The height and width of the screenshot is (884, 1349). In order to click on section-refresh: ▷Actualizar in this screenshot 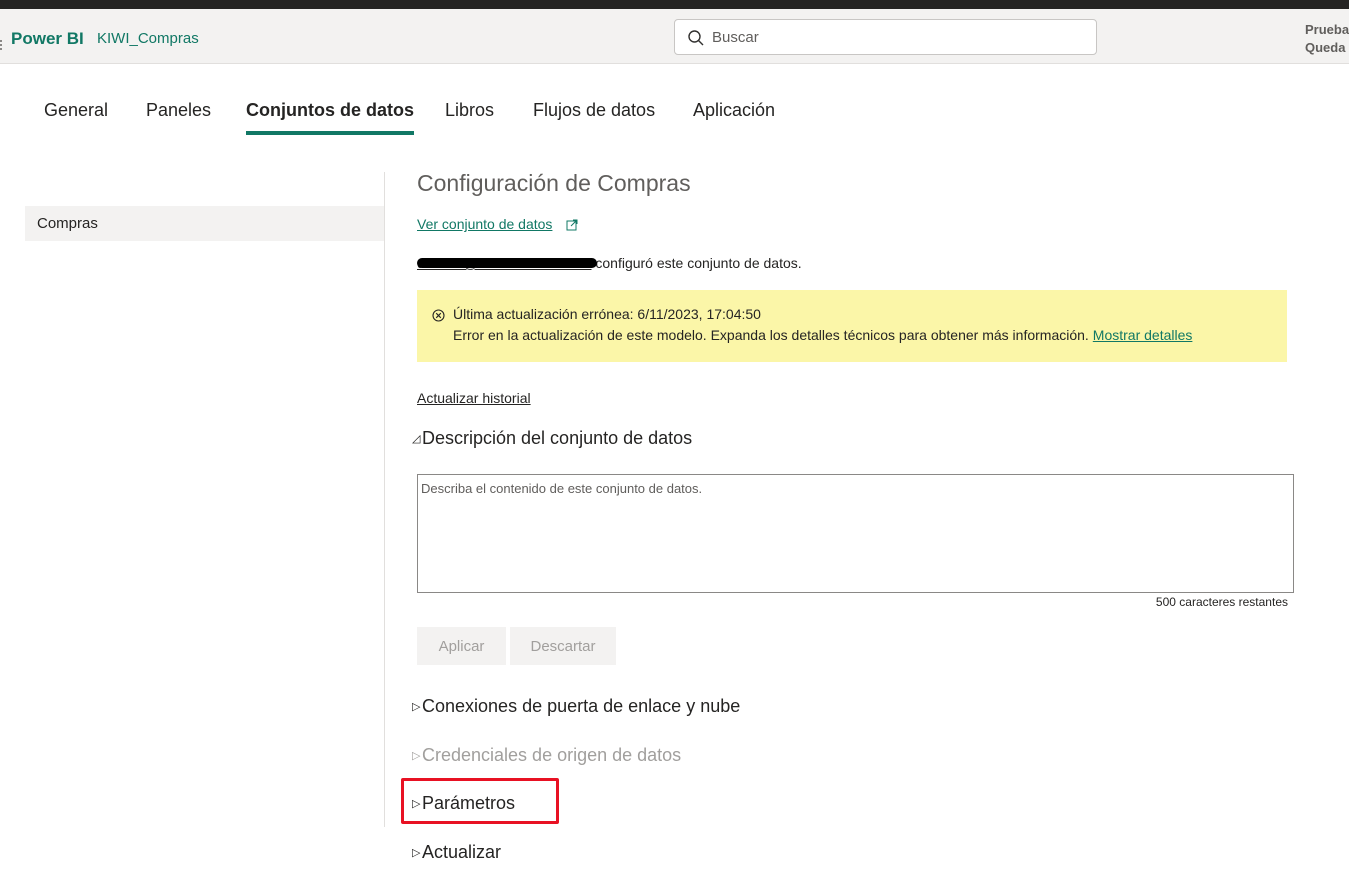, I will do `click(456, 852)`.